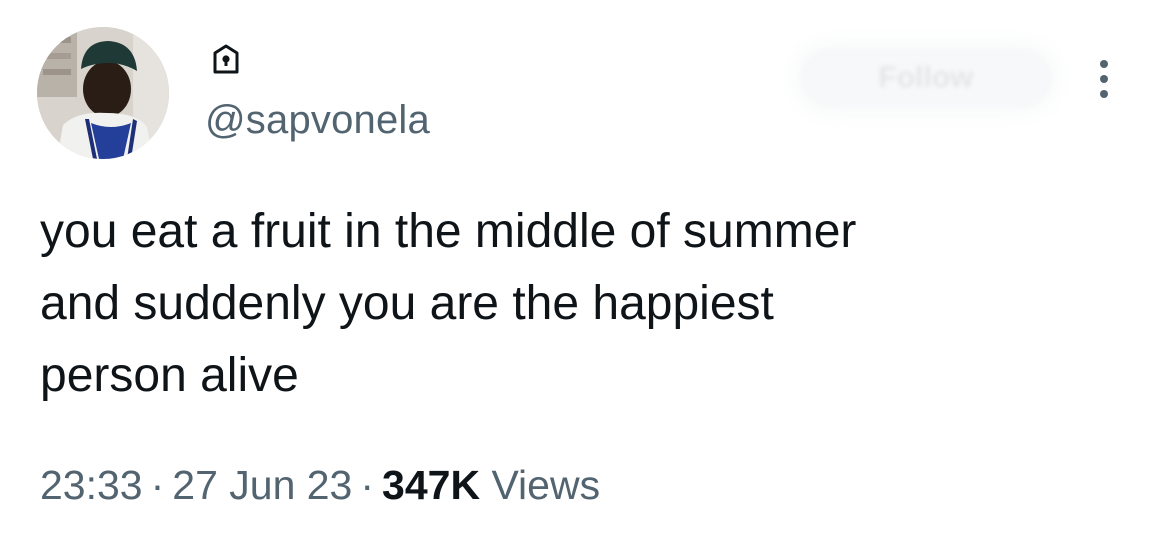 This screenshot has height=533, width=1170. Describe the element at coordinates (431, 485) in the screenshot. I see `views-count: 347K` at that location.